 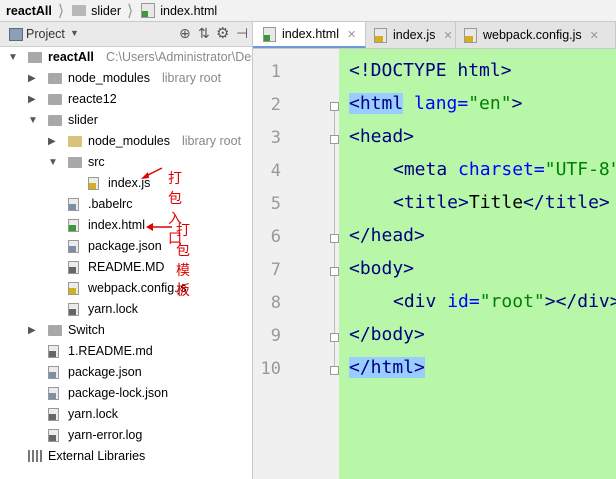 I want to click on tree-item: ▶ Switch, so click(x=126, y=330).